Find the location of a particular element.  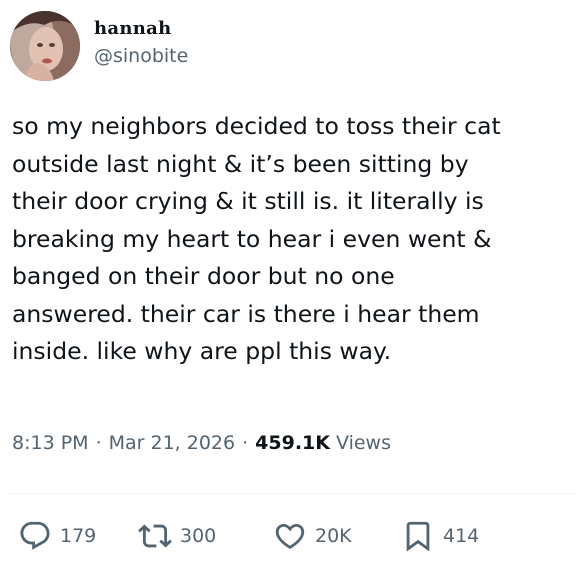

reply-icon is located at coordinates (35, 535).